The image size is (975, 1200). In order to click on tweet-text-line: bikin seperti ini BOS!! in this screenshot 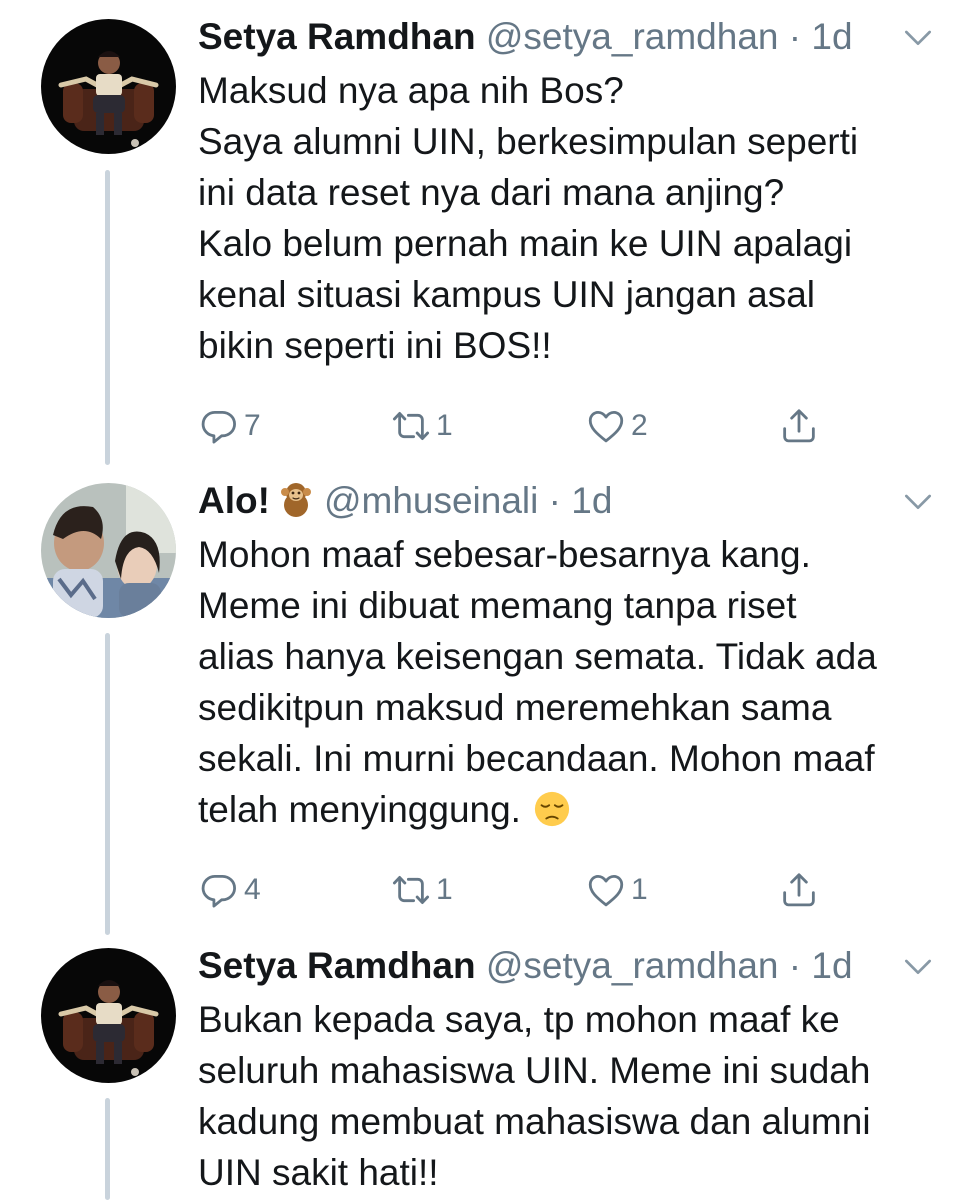, I will do `click(375, 345)`.